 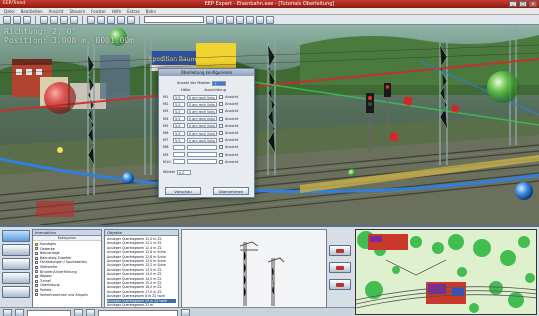 I want to click on minimize-button: _, so click(x=513, y=4).